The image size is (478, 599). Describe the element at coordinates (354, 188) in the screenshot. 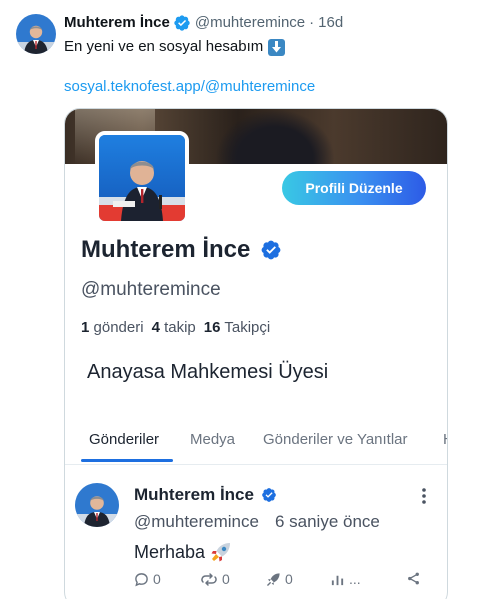

I see `edit-profile-button: Profili Düzenle` at that location.